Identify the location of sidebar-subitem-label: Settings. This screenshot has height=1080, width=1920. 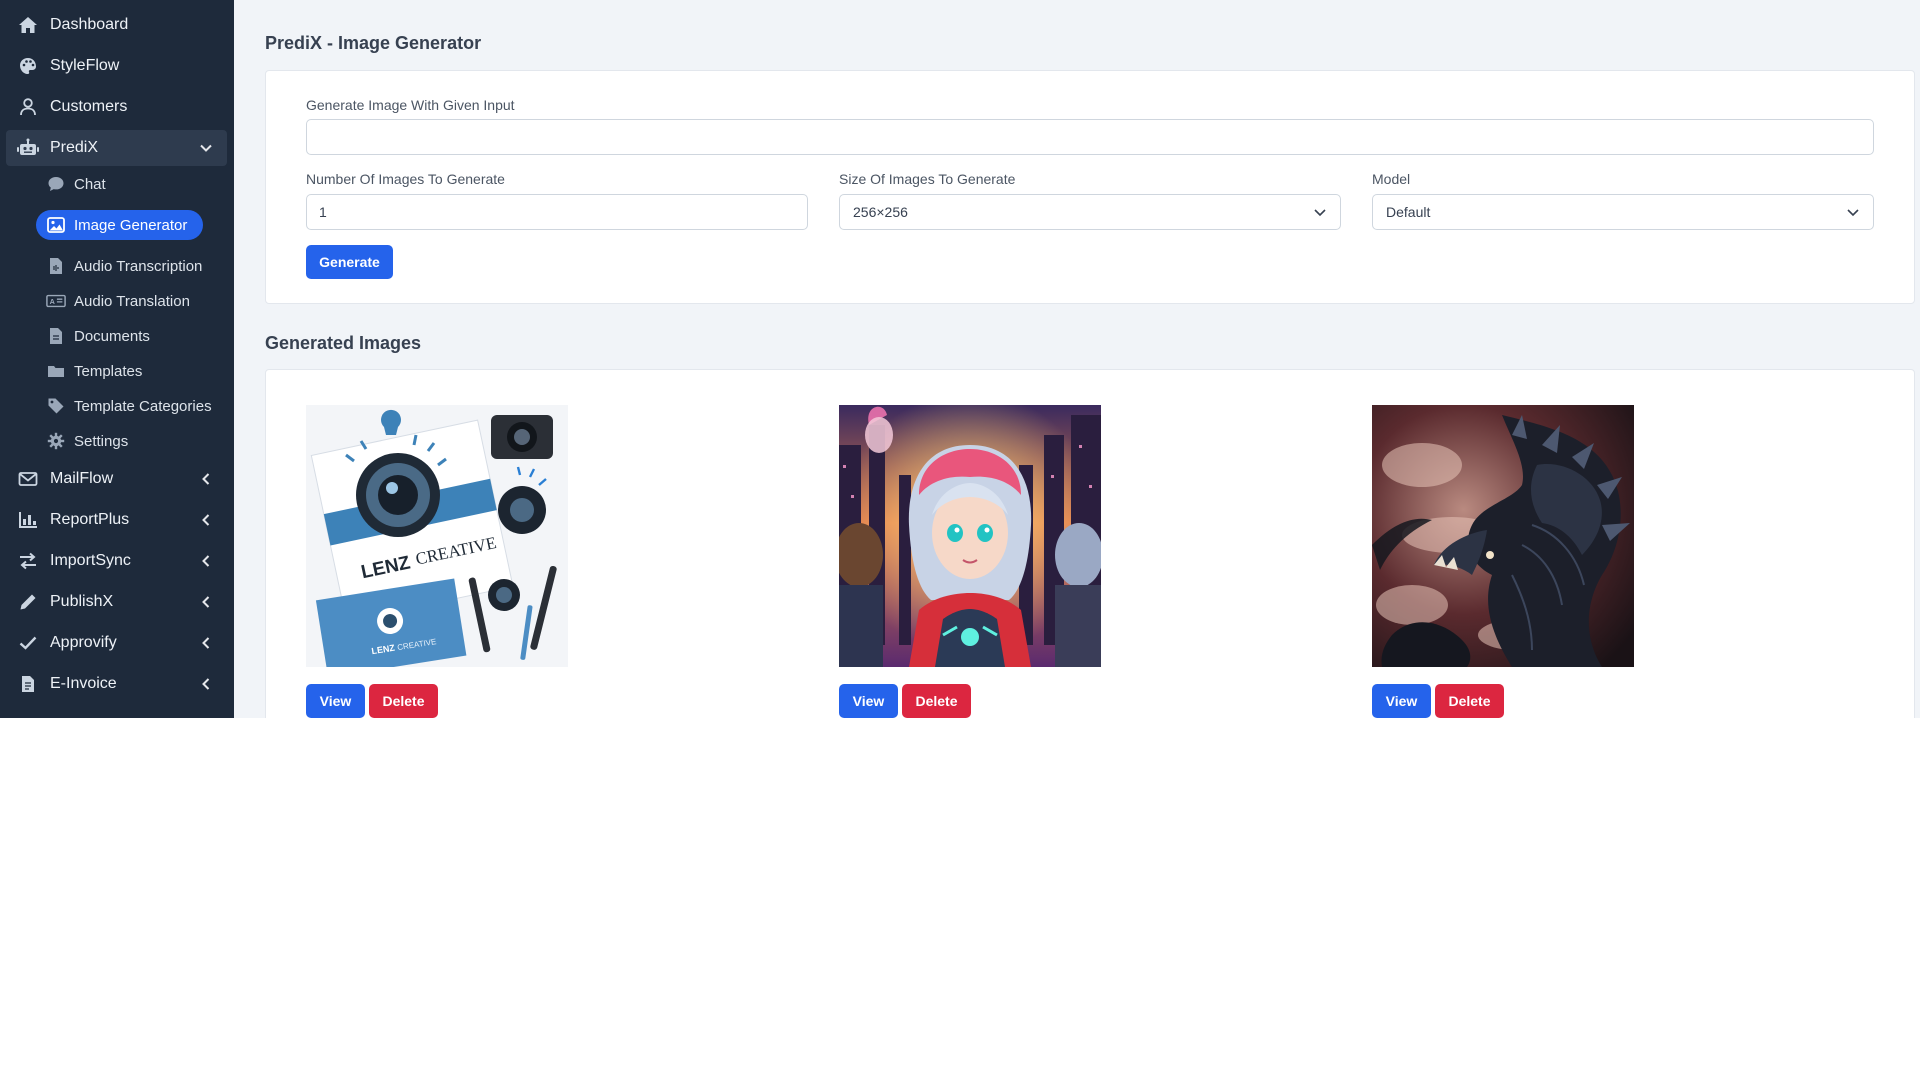
(101, 441).